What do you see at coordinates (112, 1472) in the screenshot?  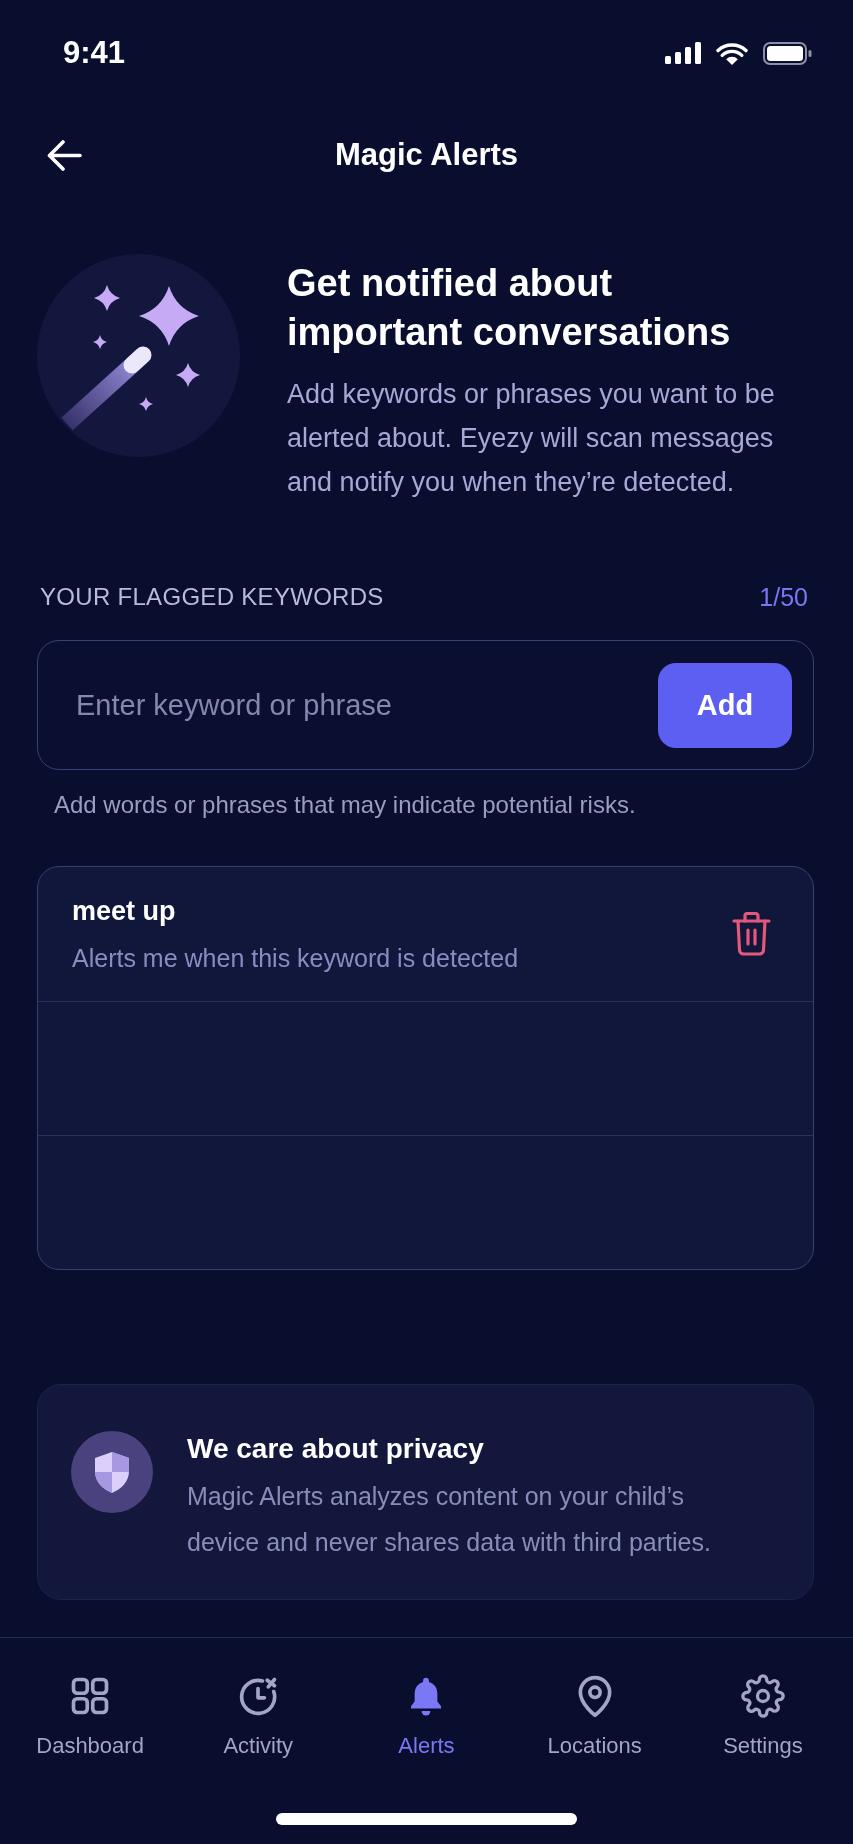 I see `shield-icon` at bounding box center [112, 1472].